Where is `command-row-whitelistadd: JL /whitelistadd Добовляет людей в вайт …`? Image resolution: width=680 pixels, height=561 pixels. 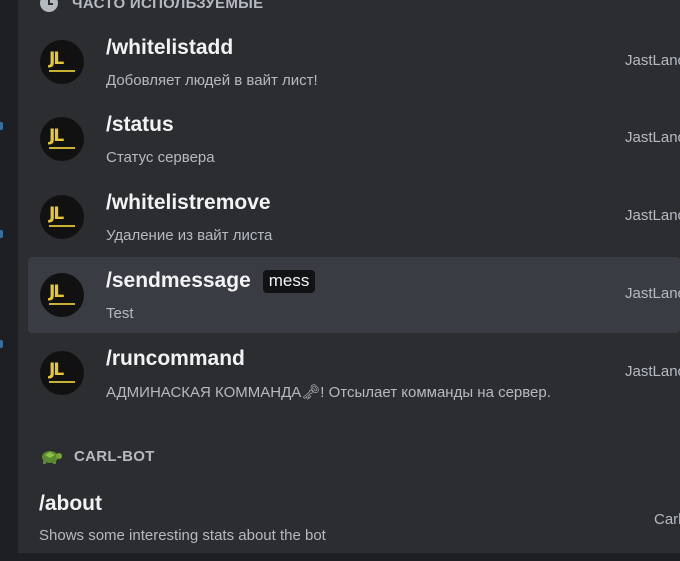
command-row-whitelistadd: JL /whitelistadd Добовляет людей в вайт … is located at coordinates (354, 62).